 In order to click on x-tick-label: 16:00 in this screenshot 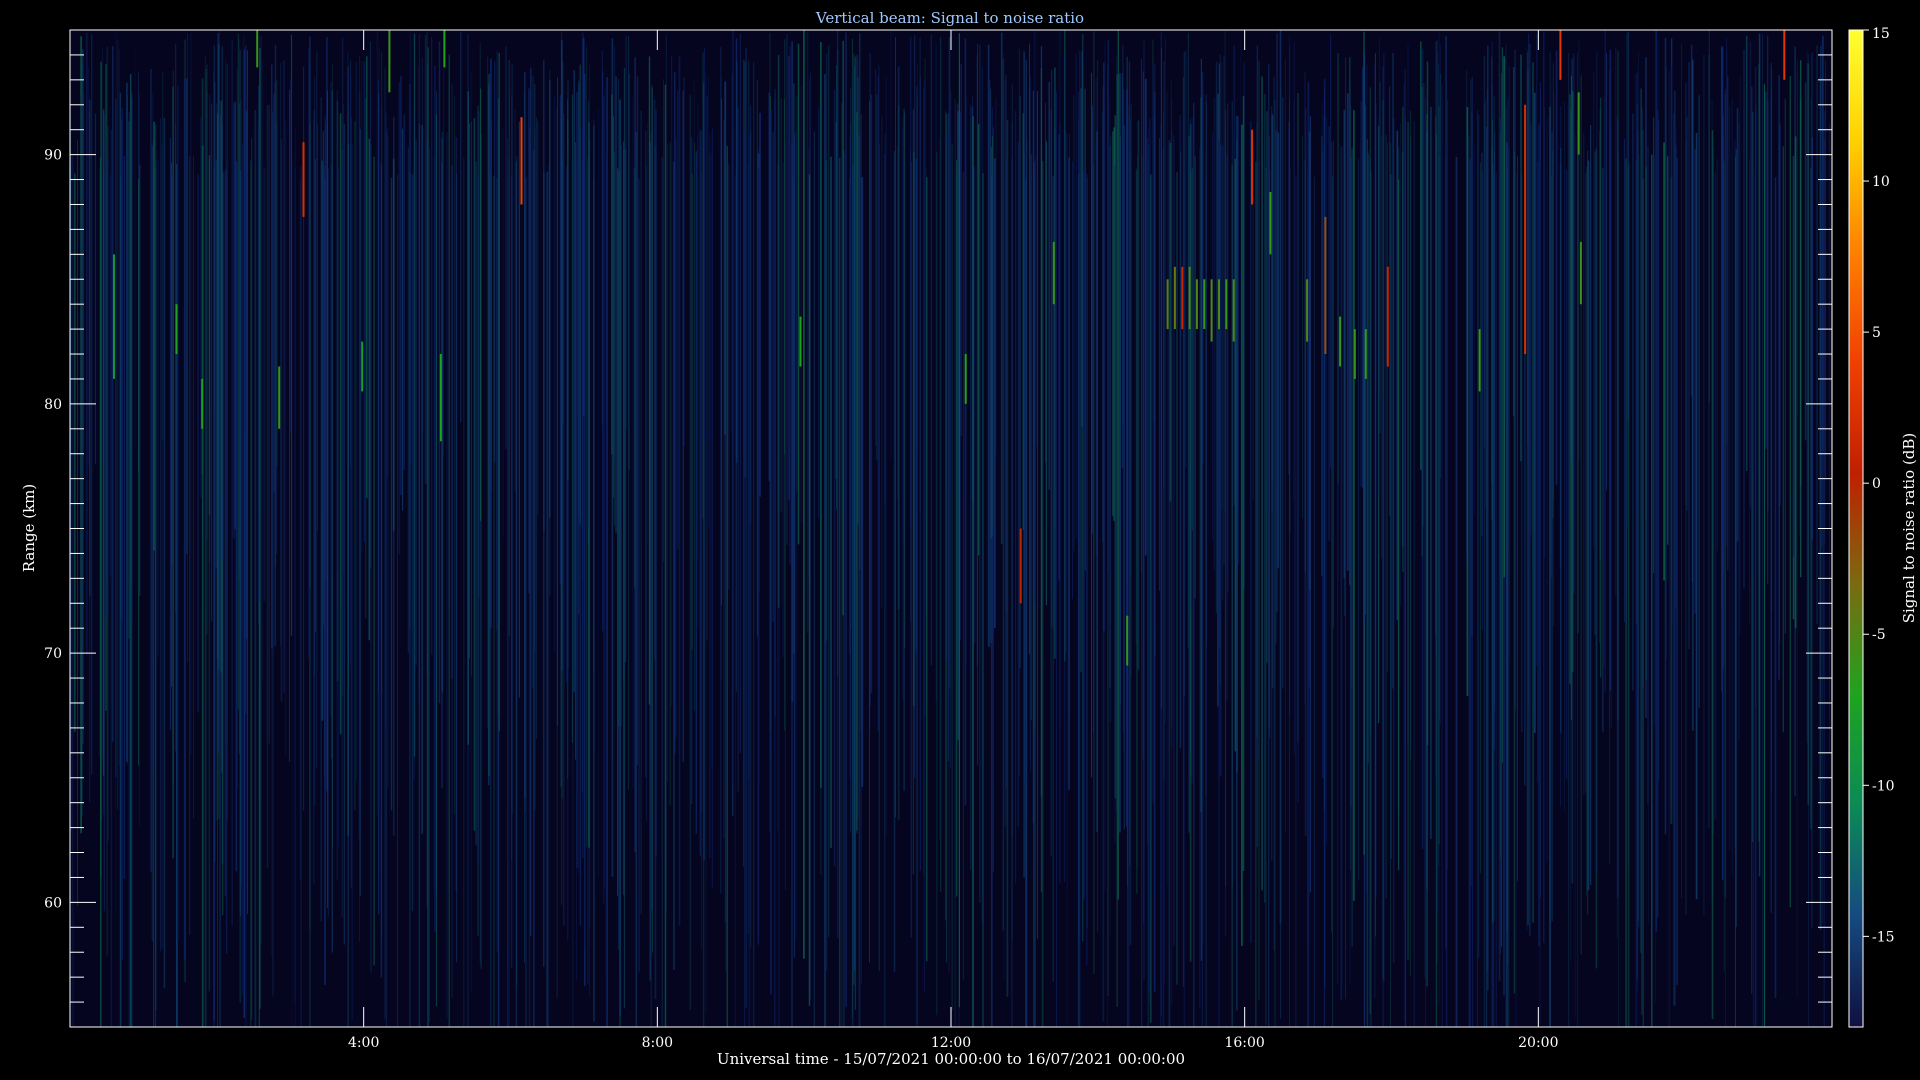, I will do `click(1244, 1043)`.